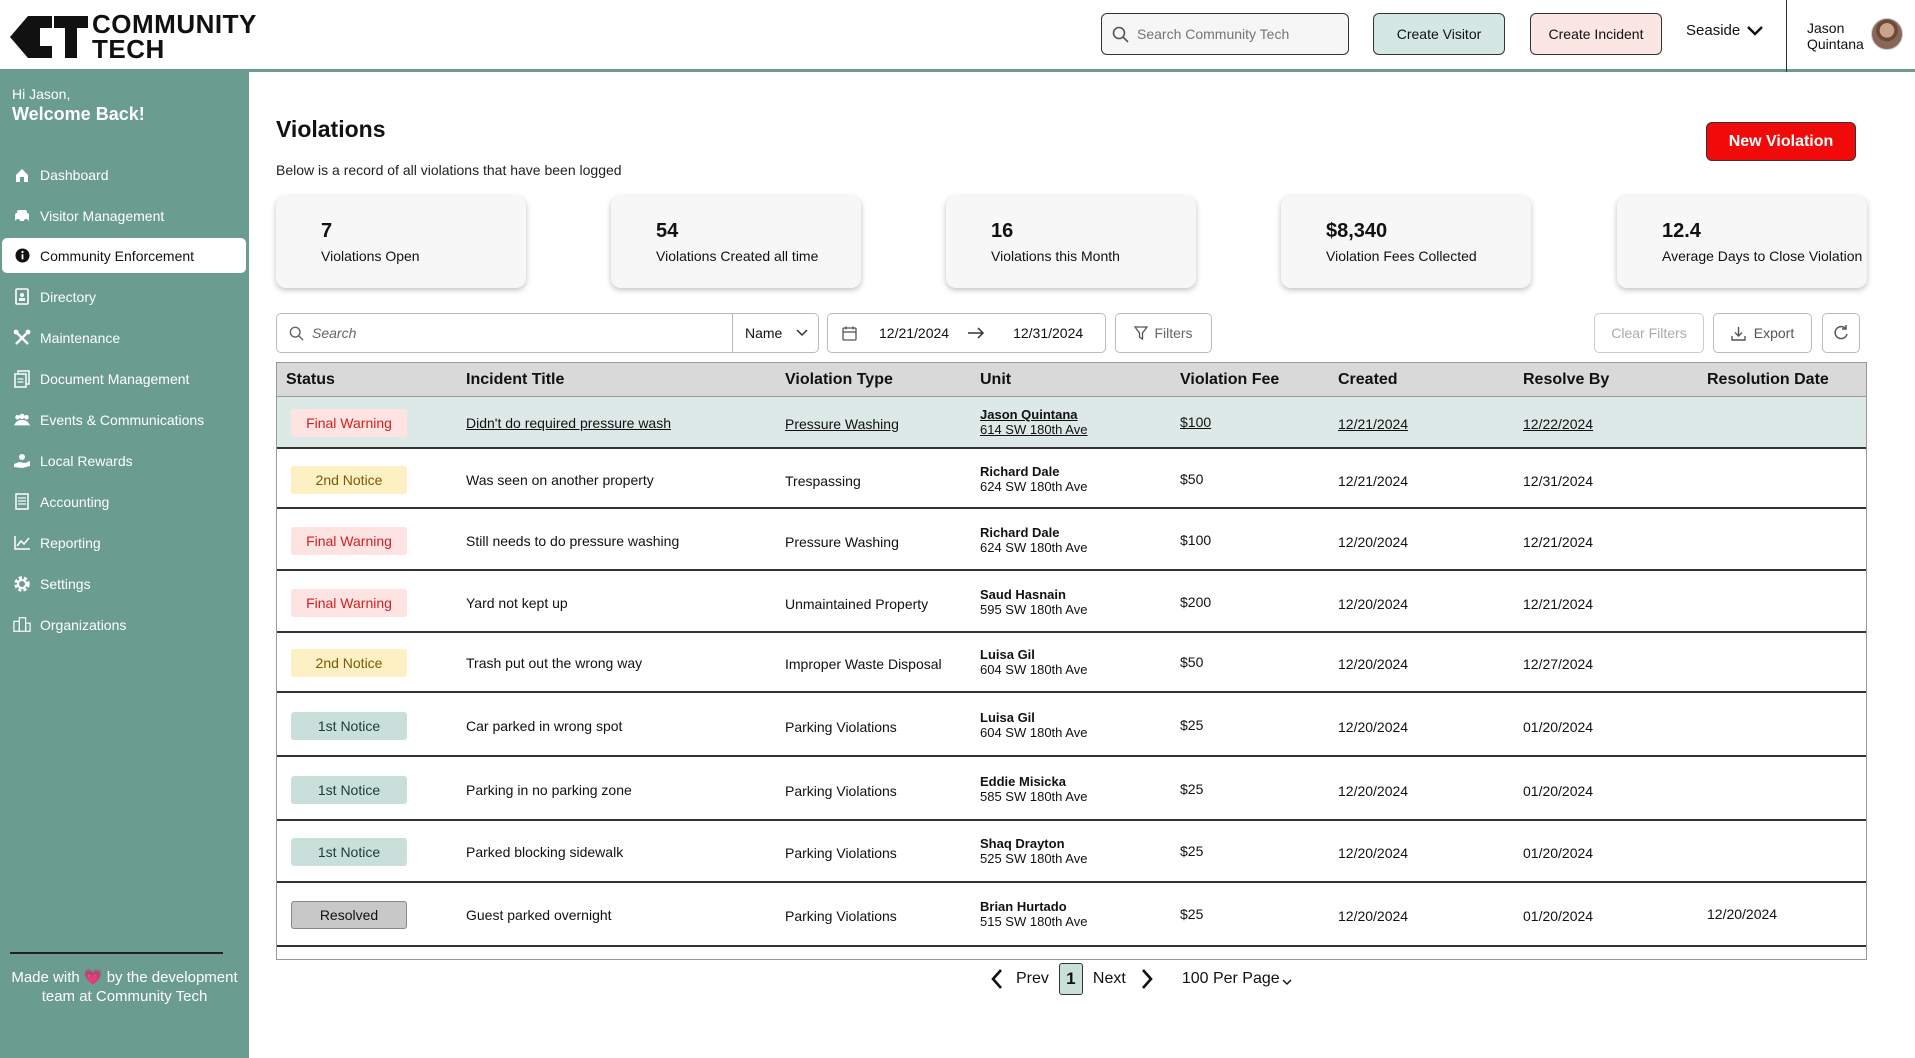 This screenshot has height=1058, width=1915. I want to click on community-tech-logo: COMMUNITY TECH, so click(133, 36).